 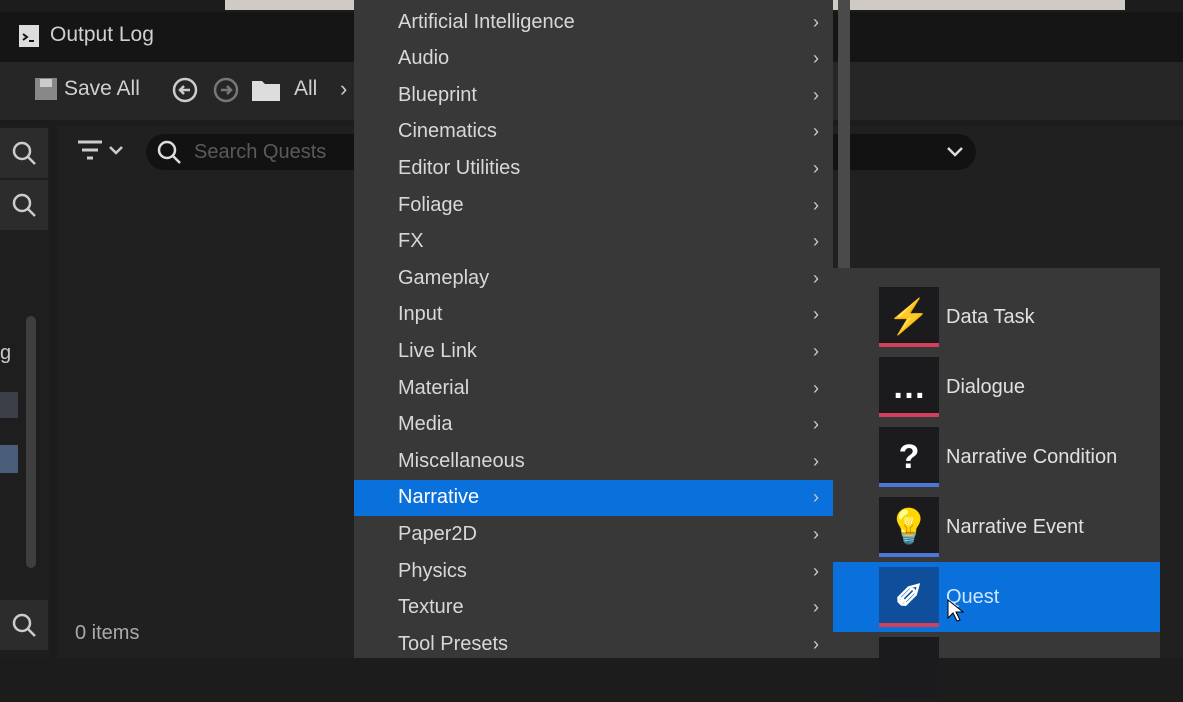 I want to click on submenu-item-narrative-condition: ? Narrative Condition, so click(x=996, y=457).